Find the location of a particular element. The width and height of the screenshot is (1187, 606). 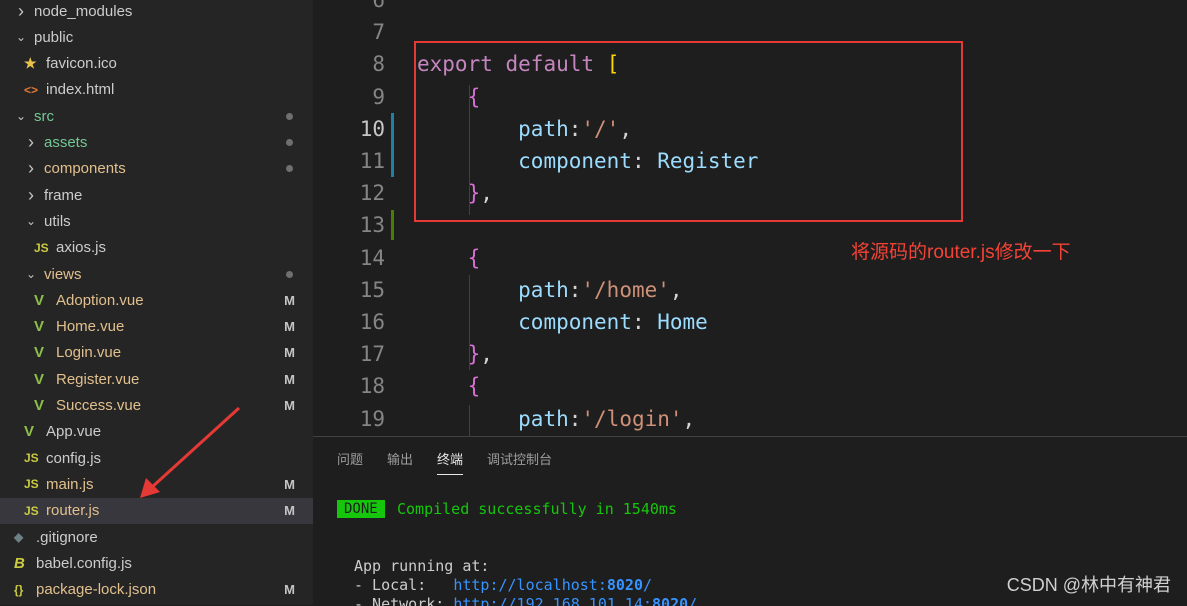

arrow-shaft is located at coordinates (195, 448).